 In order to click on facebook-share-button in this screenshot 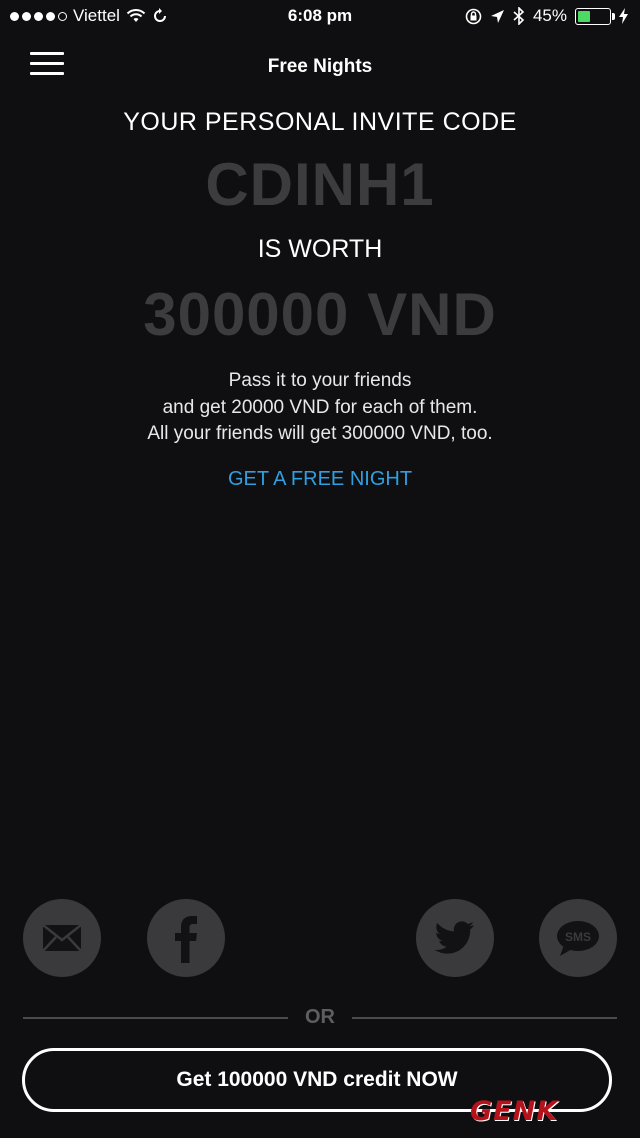, I will do `click(186, 938)`.